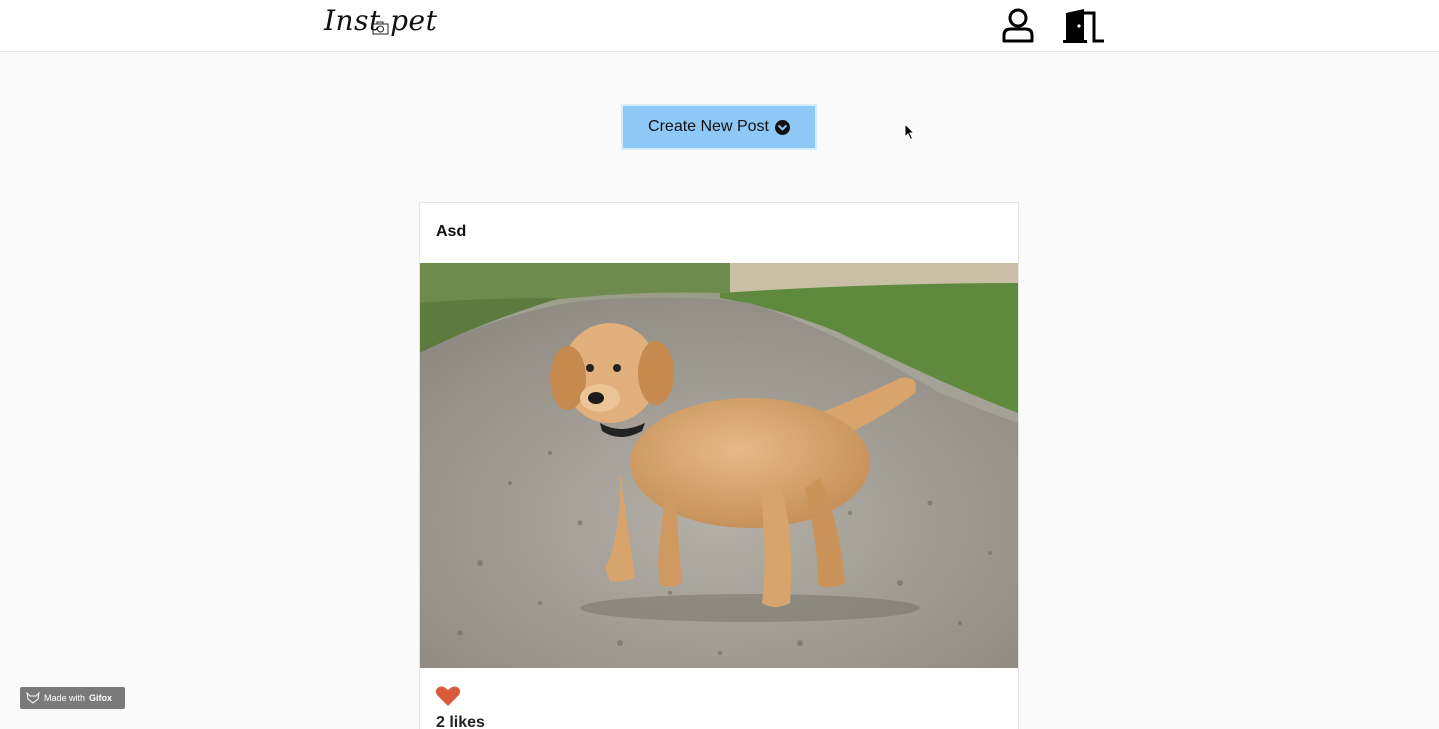 This screenshot has width=1439, height=729. I want to click on fox-icon, so click(33, 698).